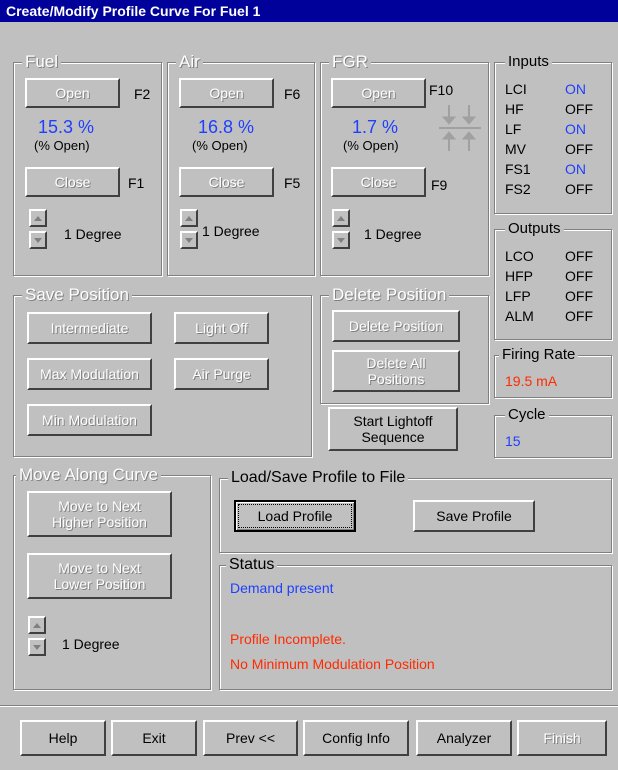 This screenshot has height=770, width=618. I want to click on fgr-percent-caption: (% Open), so click(371, 145).